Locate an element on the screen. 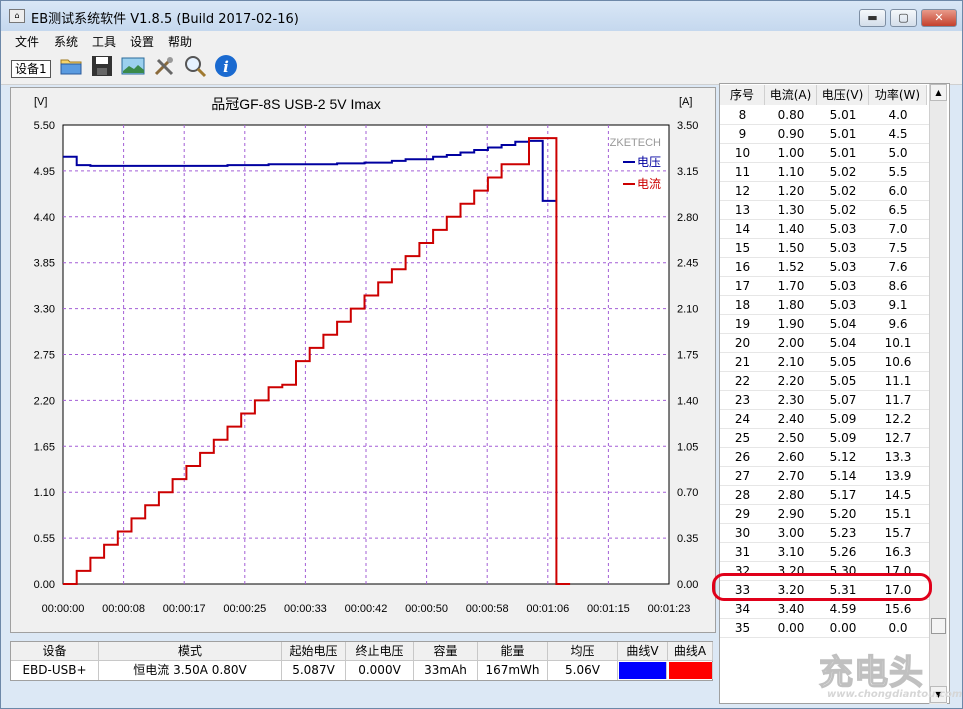 This screenshot has height=709, width=963. cell-current: 1.30 is located at coordinates (791, 210).